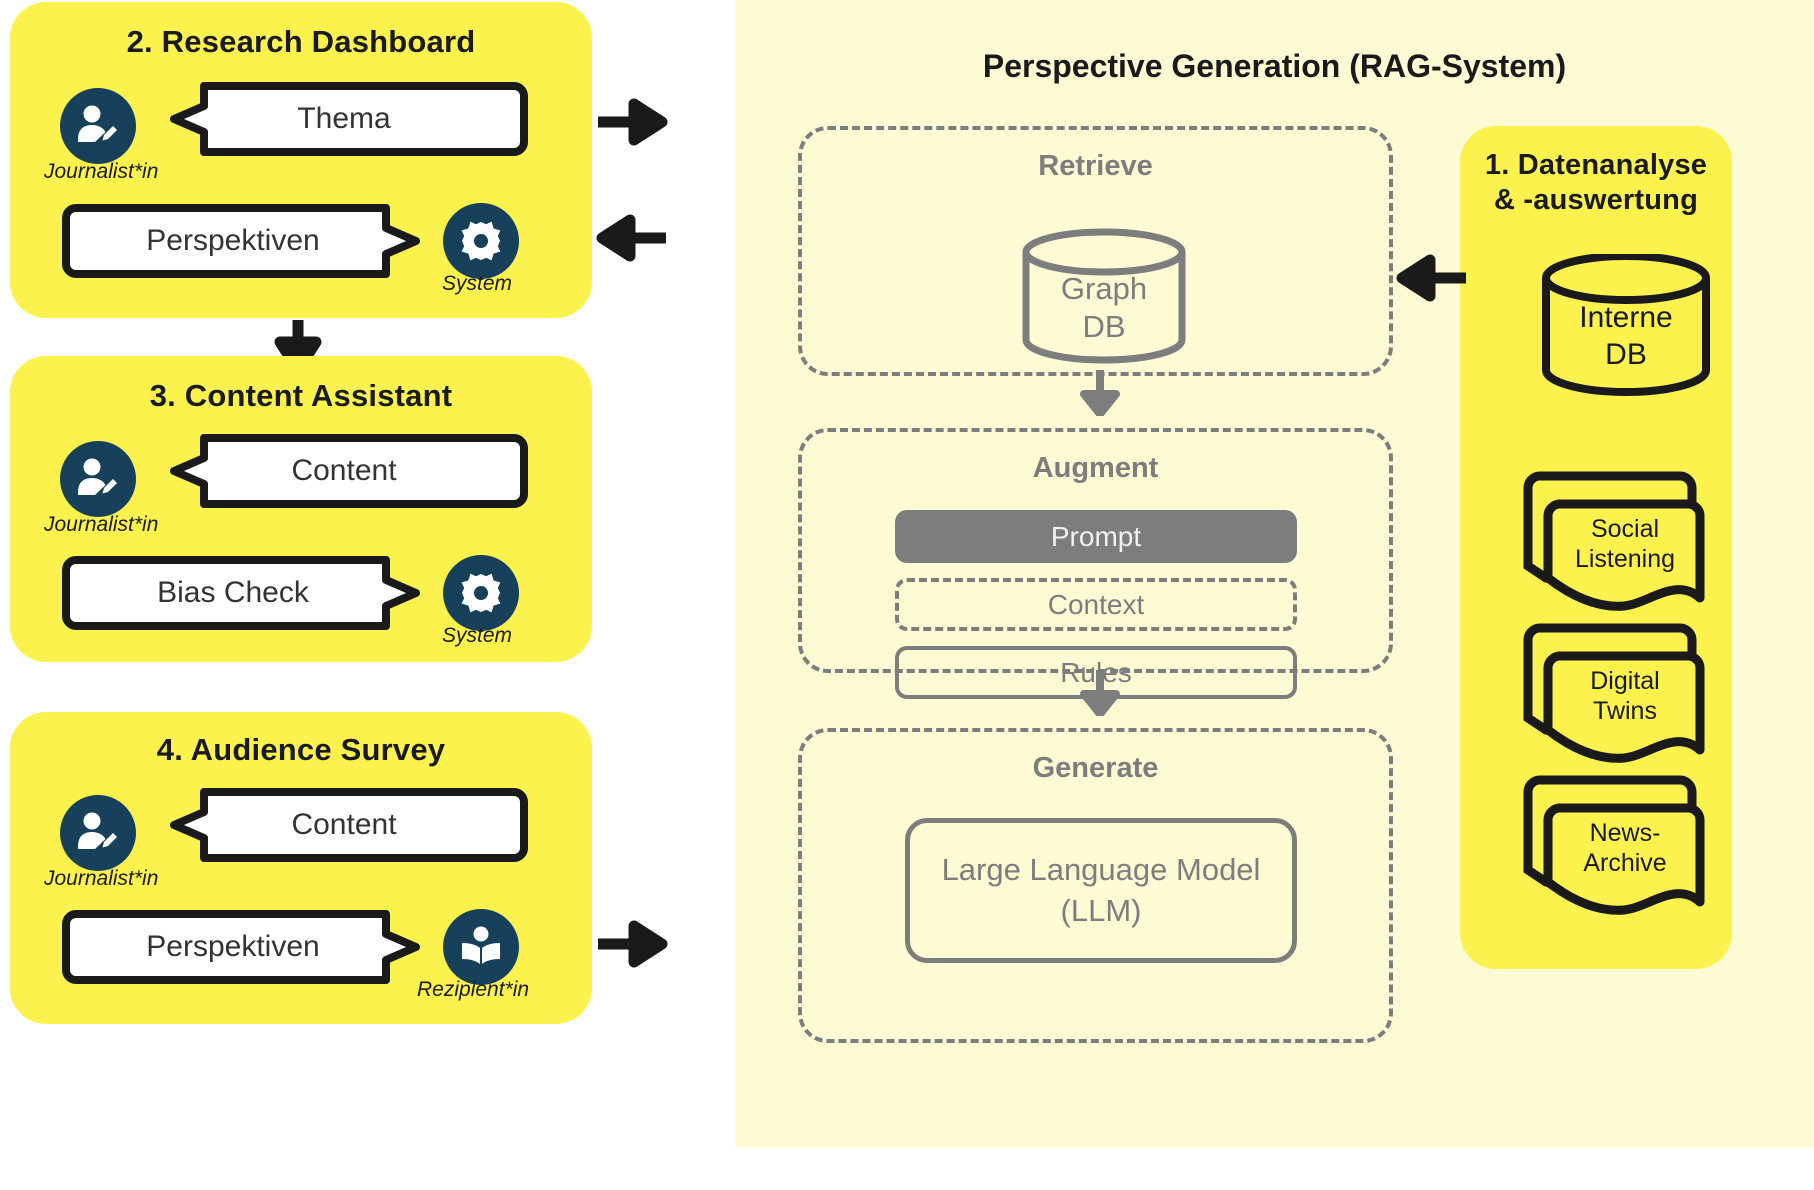 Image resolution: width=1814 pixels, height=1190 pixels. I want to click on datenanalyse-title-line1: 1. Datenanalyse, so click(1596, 165).